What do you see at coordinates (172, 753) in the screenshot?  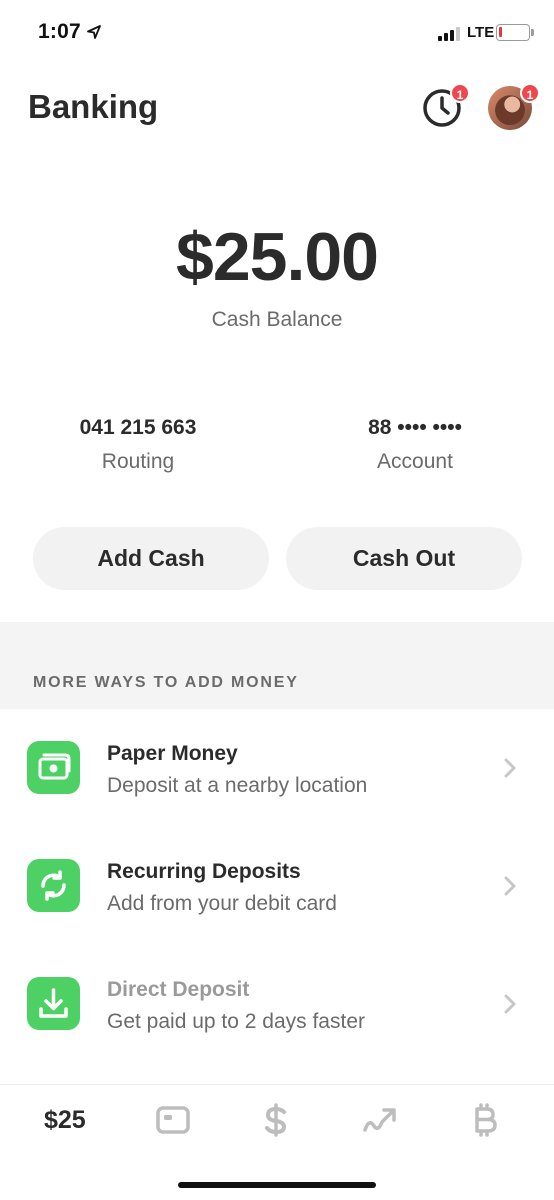 I see `list-item-title: Paper Money` at bounding box center [172, 753].